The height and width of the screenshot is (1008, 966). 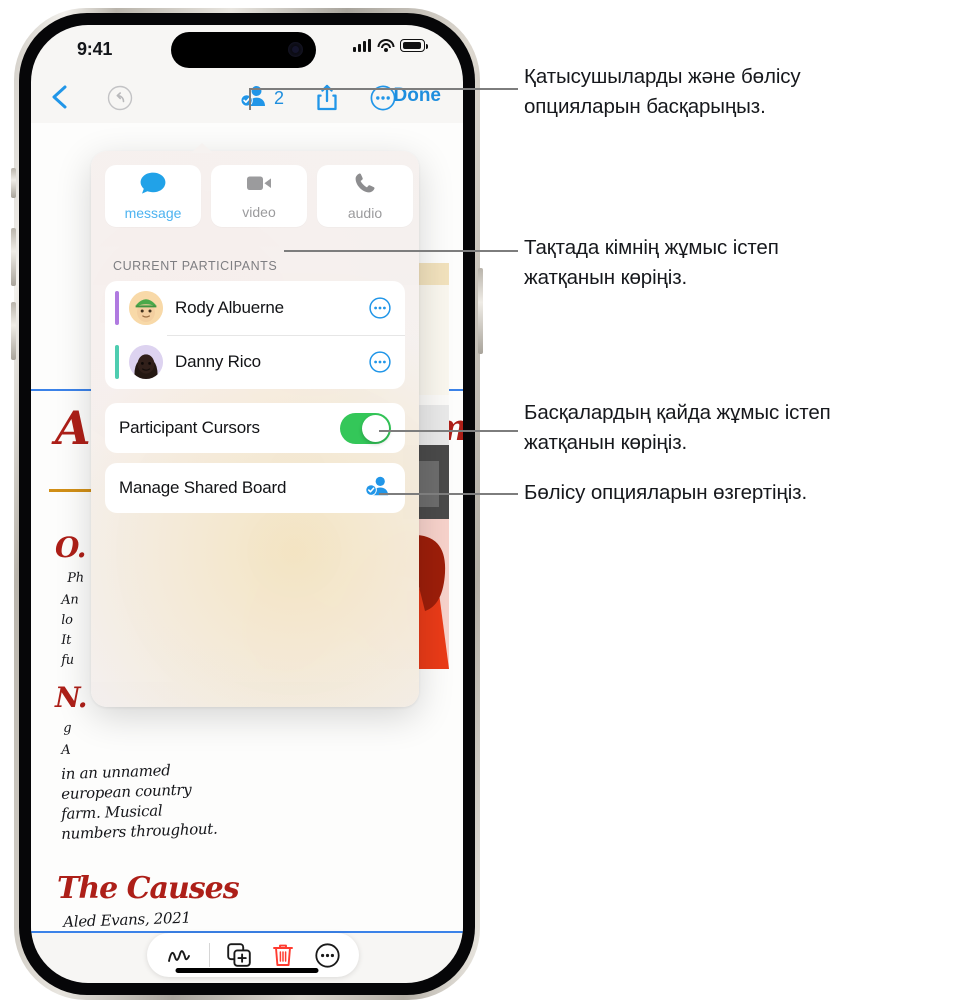 What do you see at coordinates (126, 791) in the screenshot?
I see `board-note-8: european country` at bounding box center [126, 791].